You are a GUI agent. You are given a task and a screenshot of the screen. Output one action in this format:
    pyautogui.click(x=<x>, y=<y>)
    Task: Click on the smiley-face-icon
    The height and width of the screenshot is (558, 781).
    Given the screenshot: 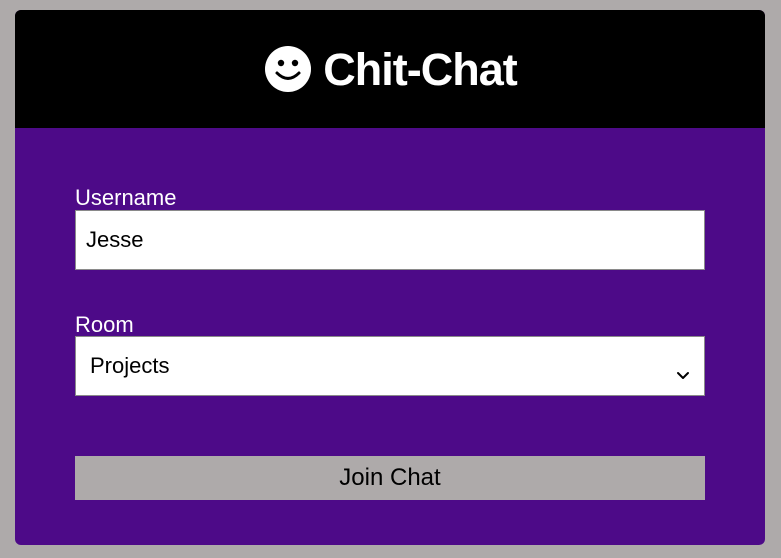 What is the action you would take?
    pyautogui.click(x=288, y=69)
    